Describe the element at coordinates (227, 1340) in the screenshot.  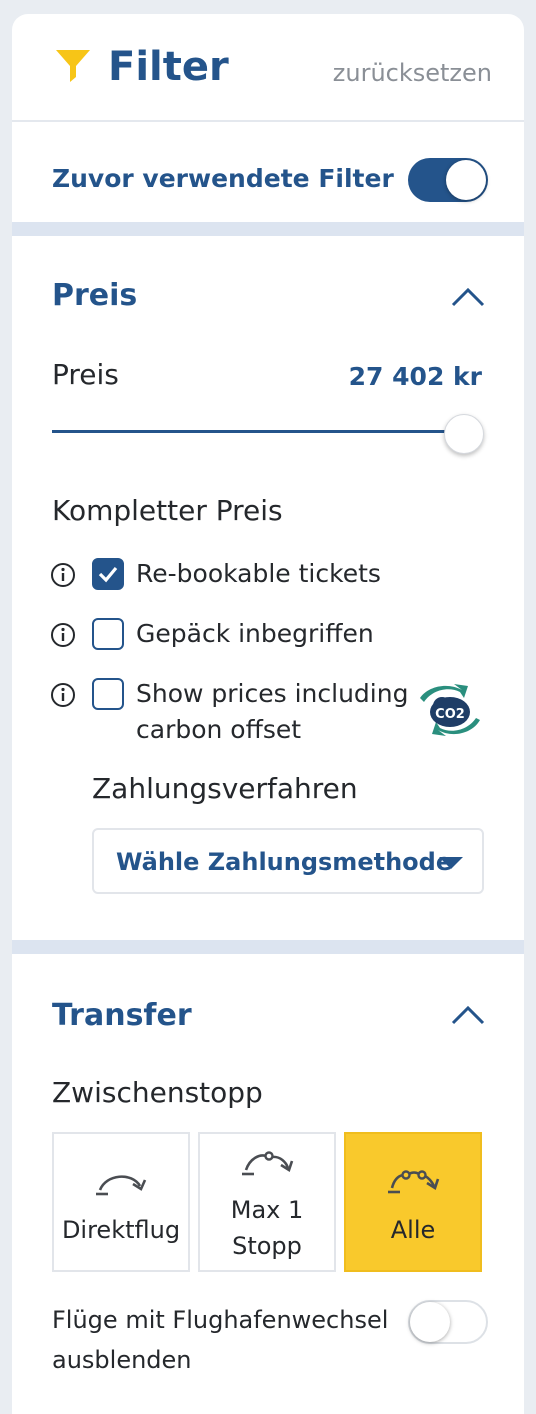
I see `hide-airport-change-label: Flüge mit Flughafenwechsel ausblenden` at that location.